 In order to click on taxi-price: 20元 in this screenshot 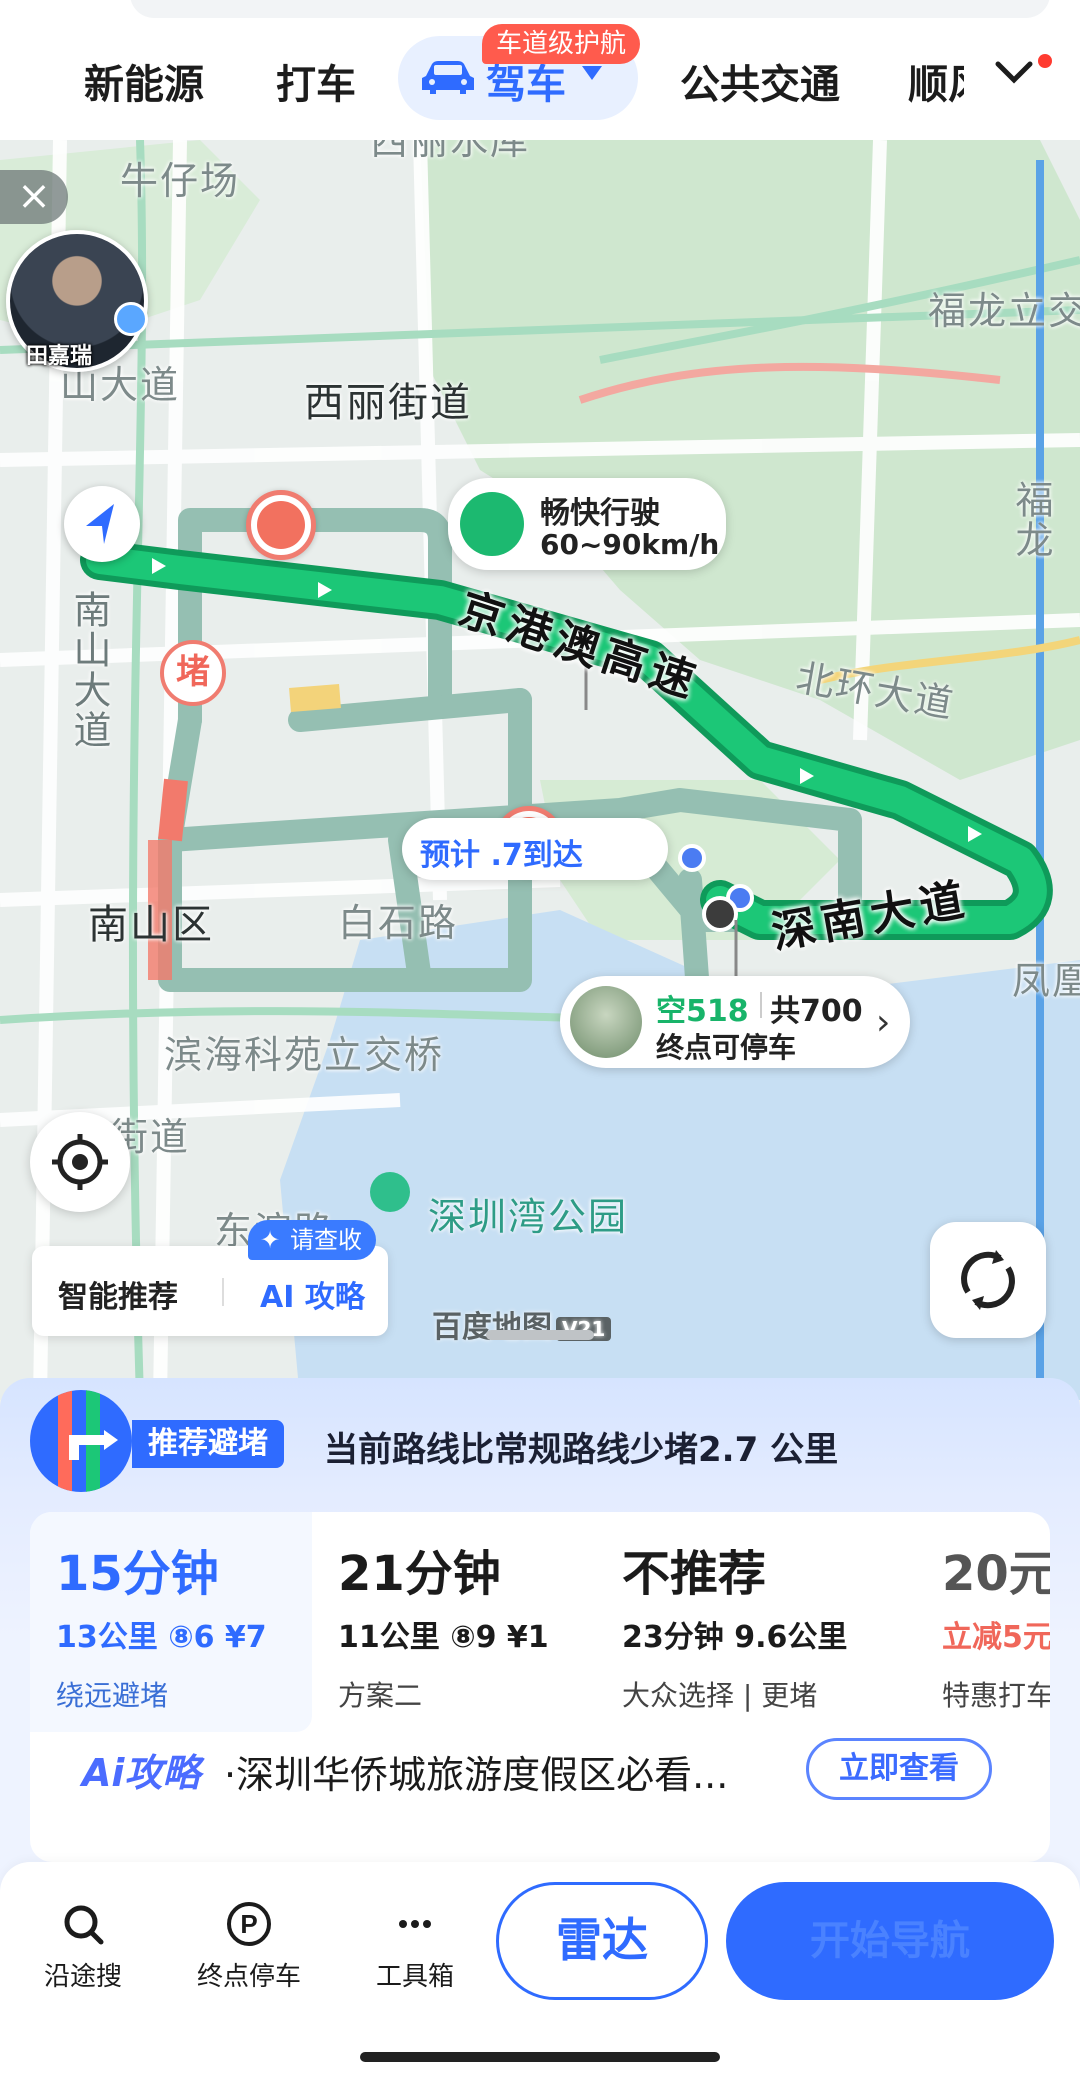, I will do `click(996, 1574)`.